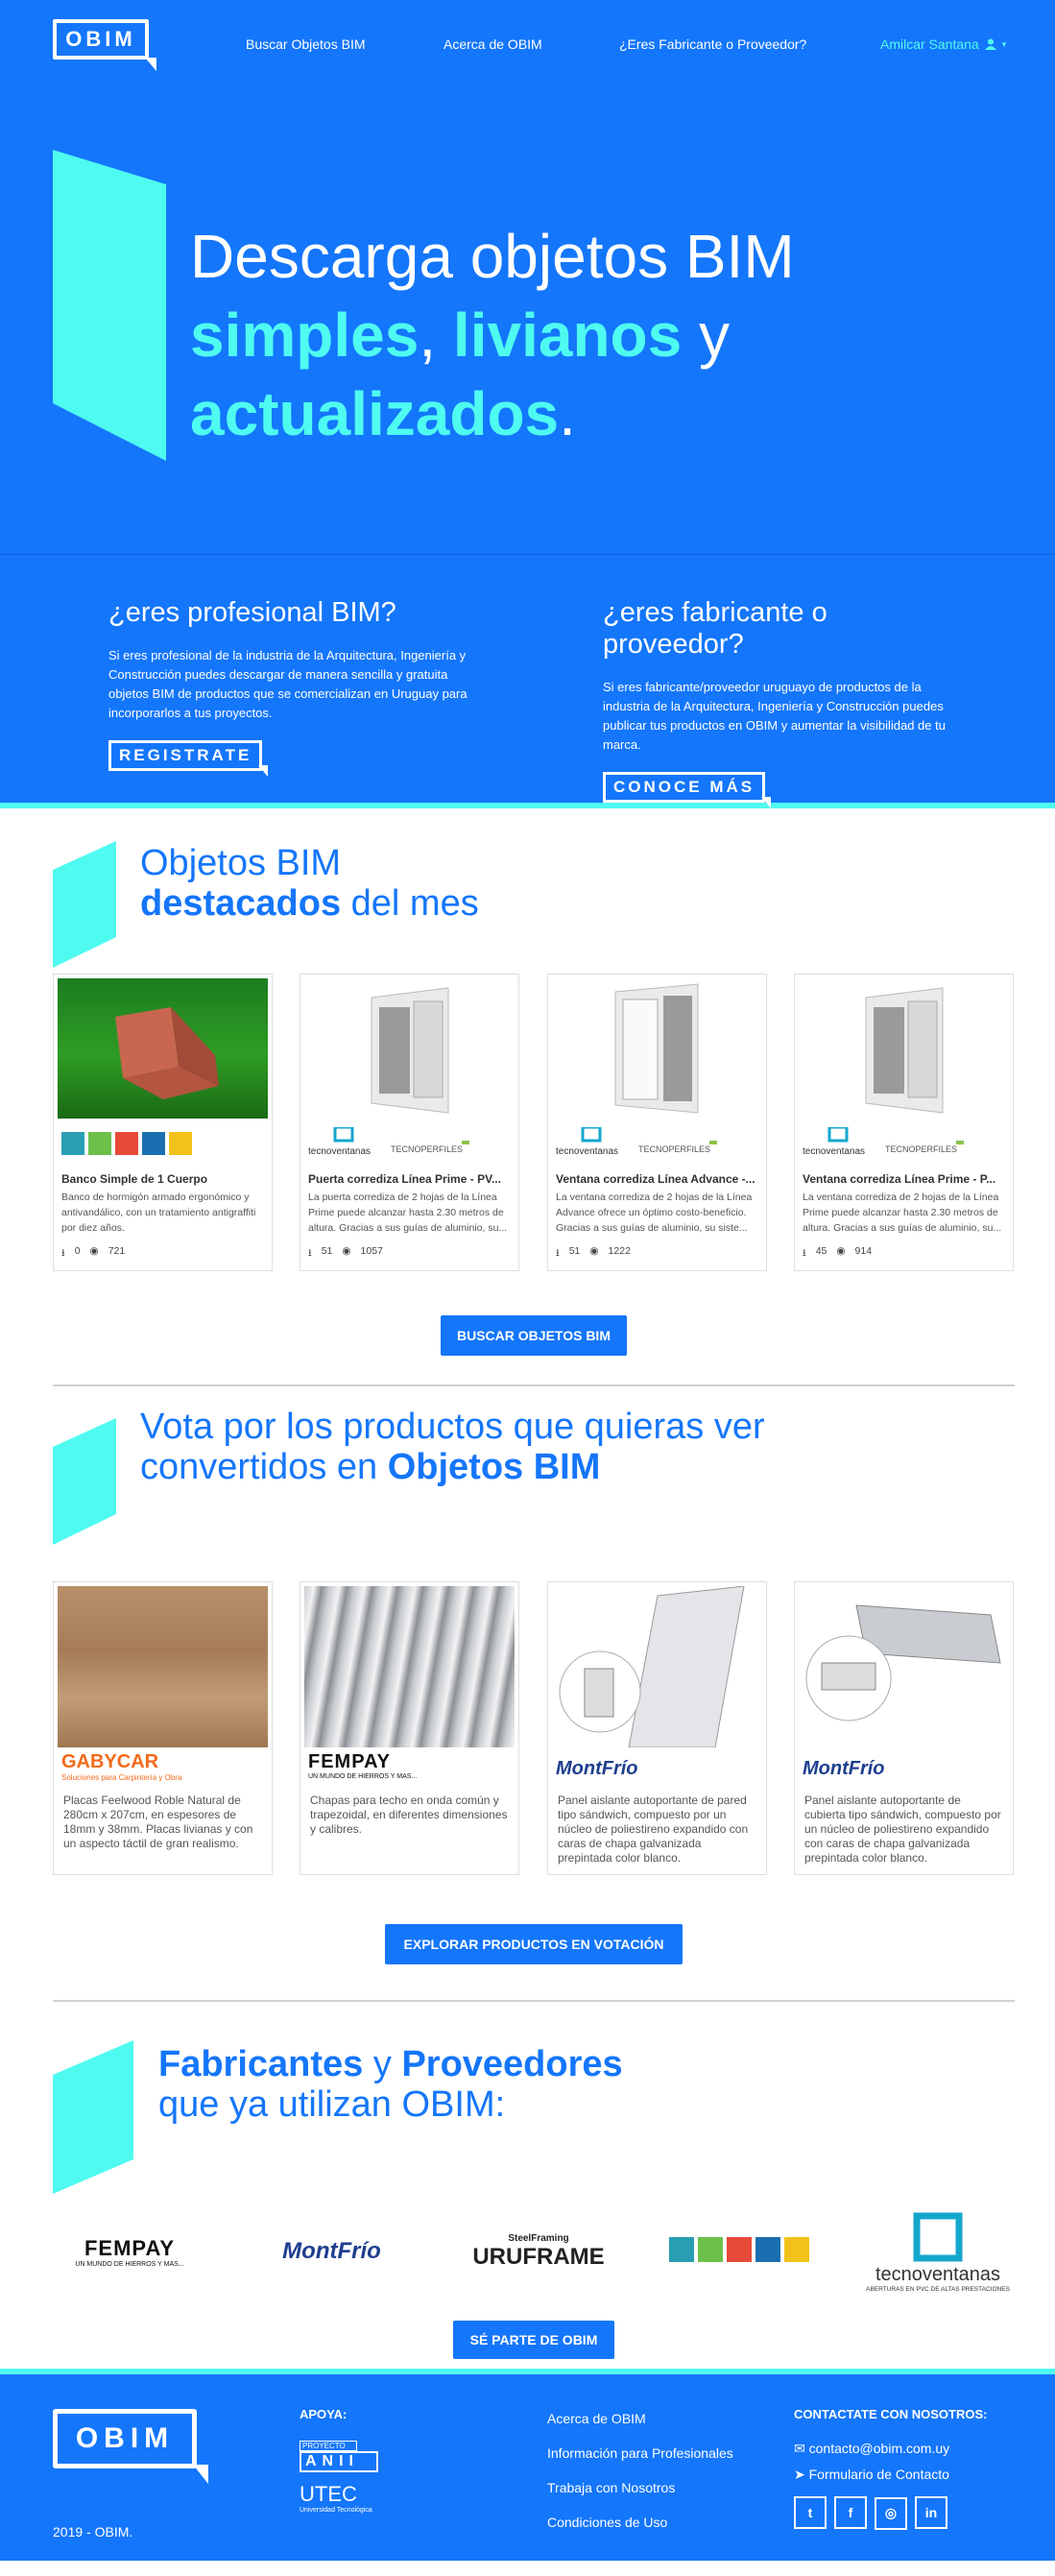 The width and height of the screenshot is (1055, 2576). Describe the element at coordinates (801, 2448) in the screenshot. I see `envelope-icon: ✉` at that location.